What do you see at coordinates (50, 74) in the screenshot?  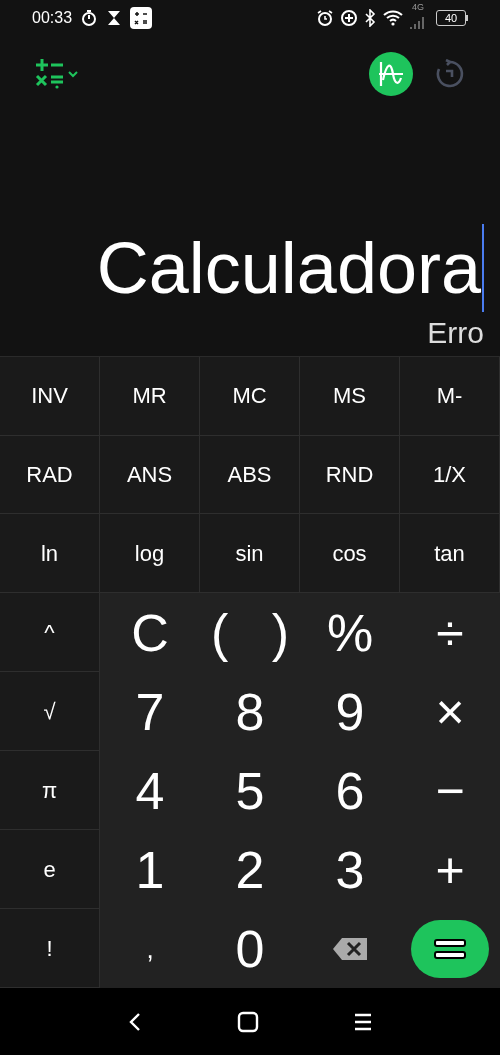 I see `arithmetic-icon` at bounding box center [50, 74].